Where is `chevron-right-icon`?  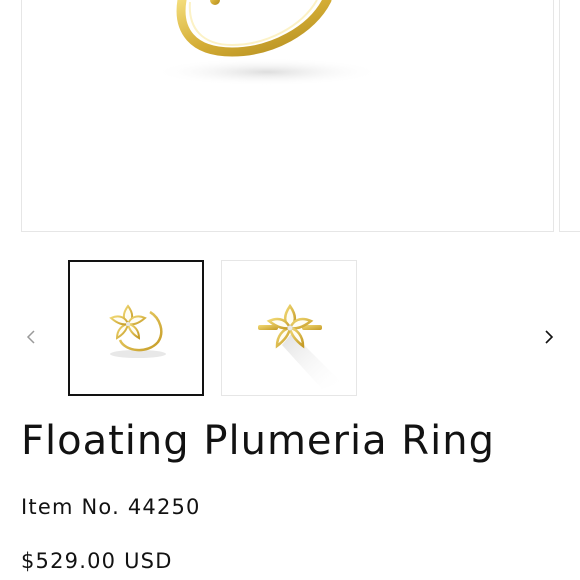
chevron-right-icon is located at coordinates (549, 337).